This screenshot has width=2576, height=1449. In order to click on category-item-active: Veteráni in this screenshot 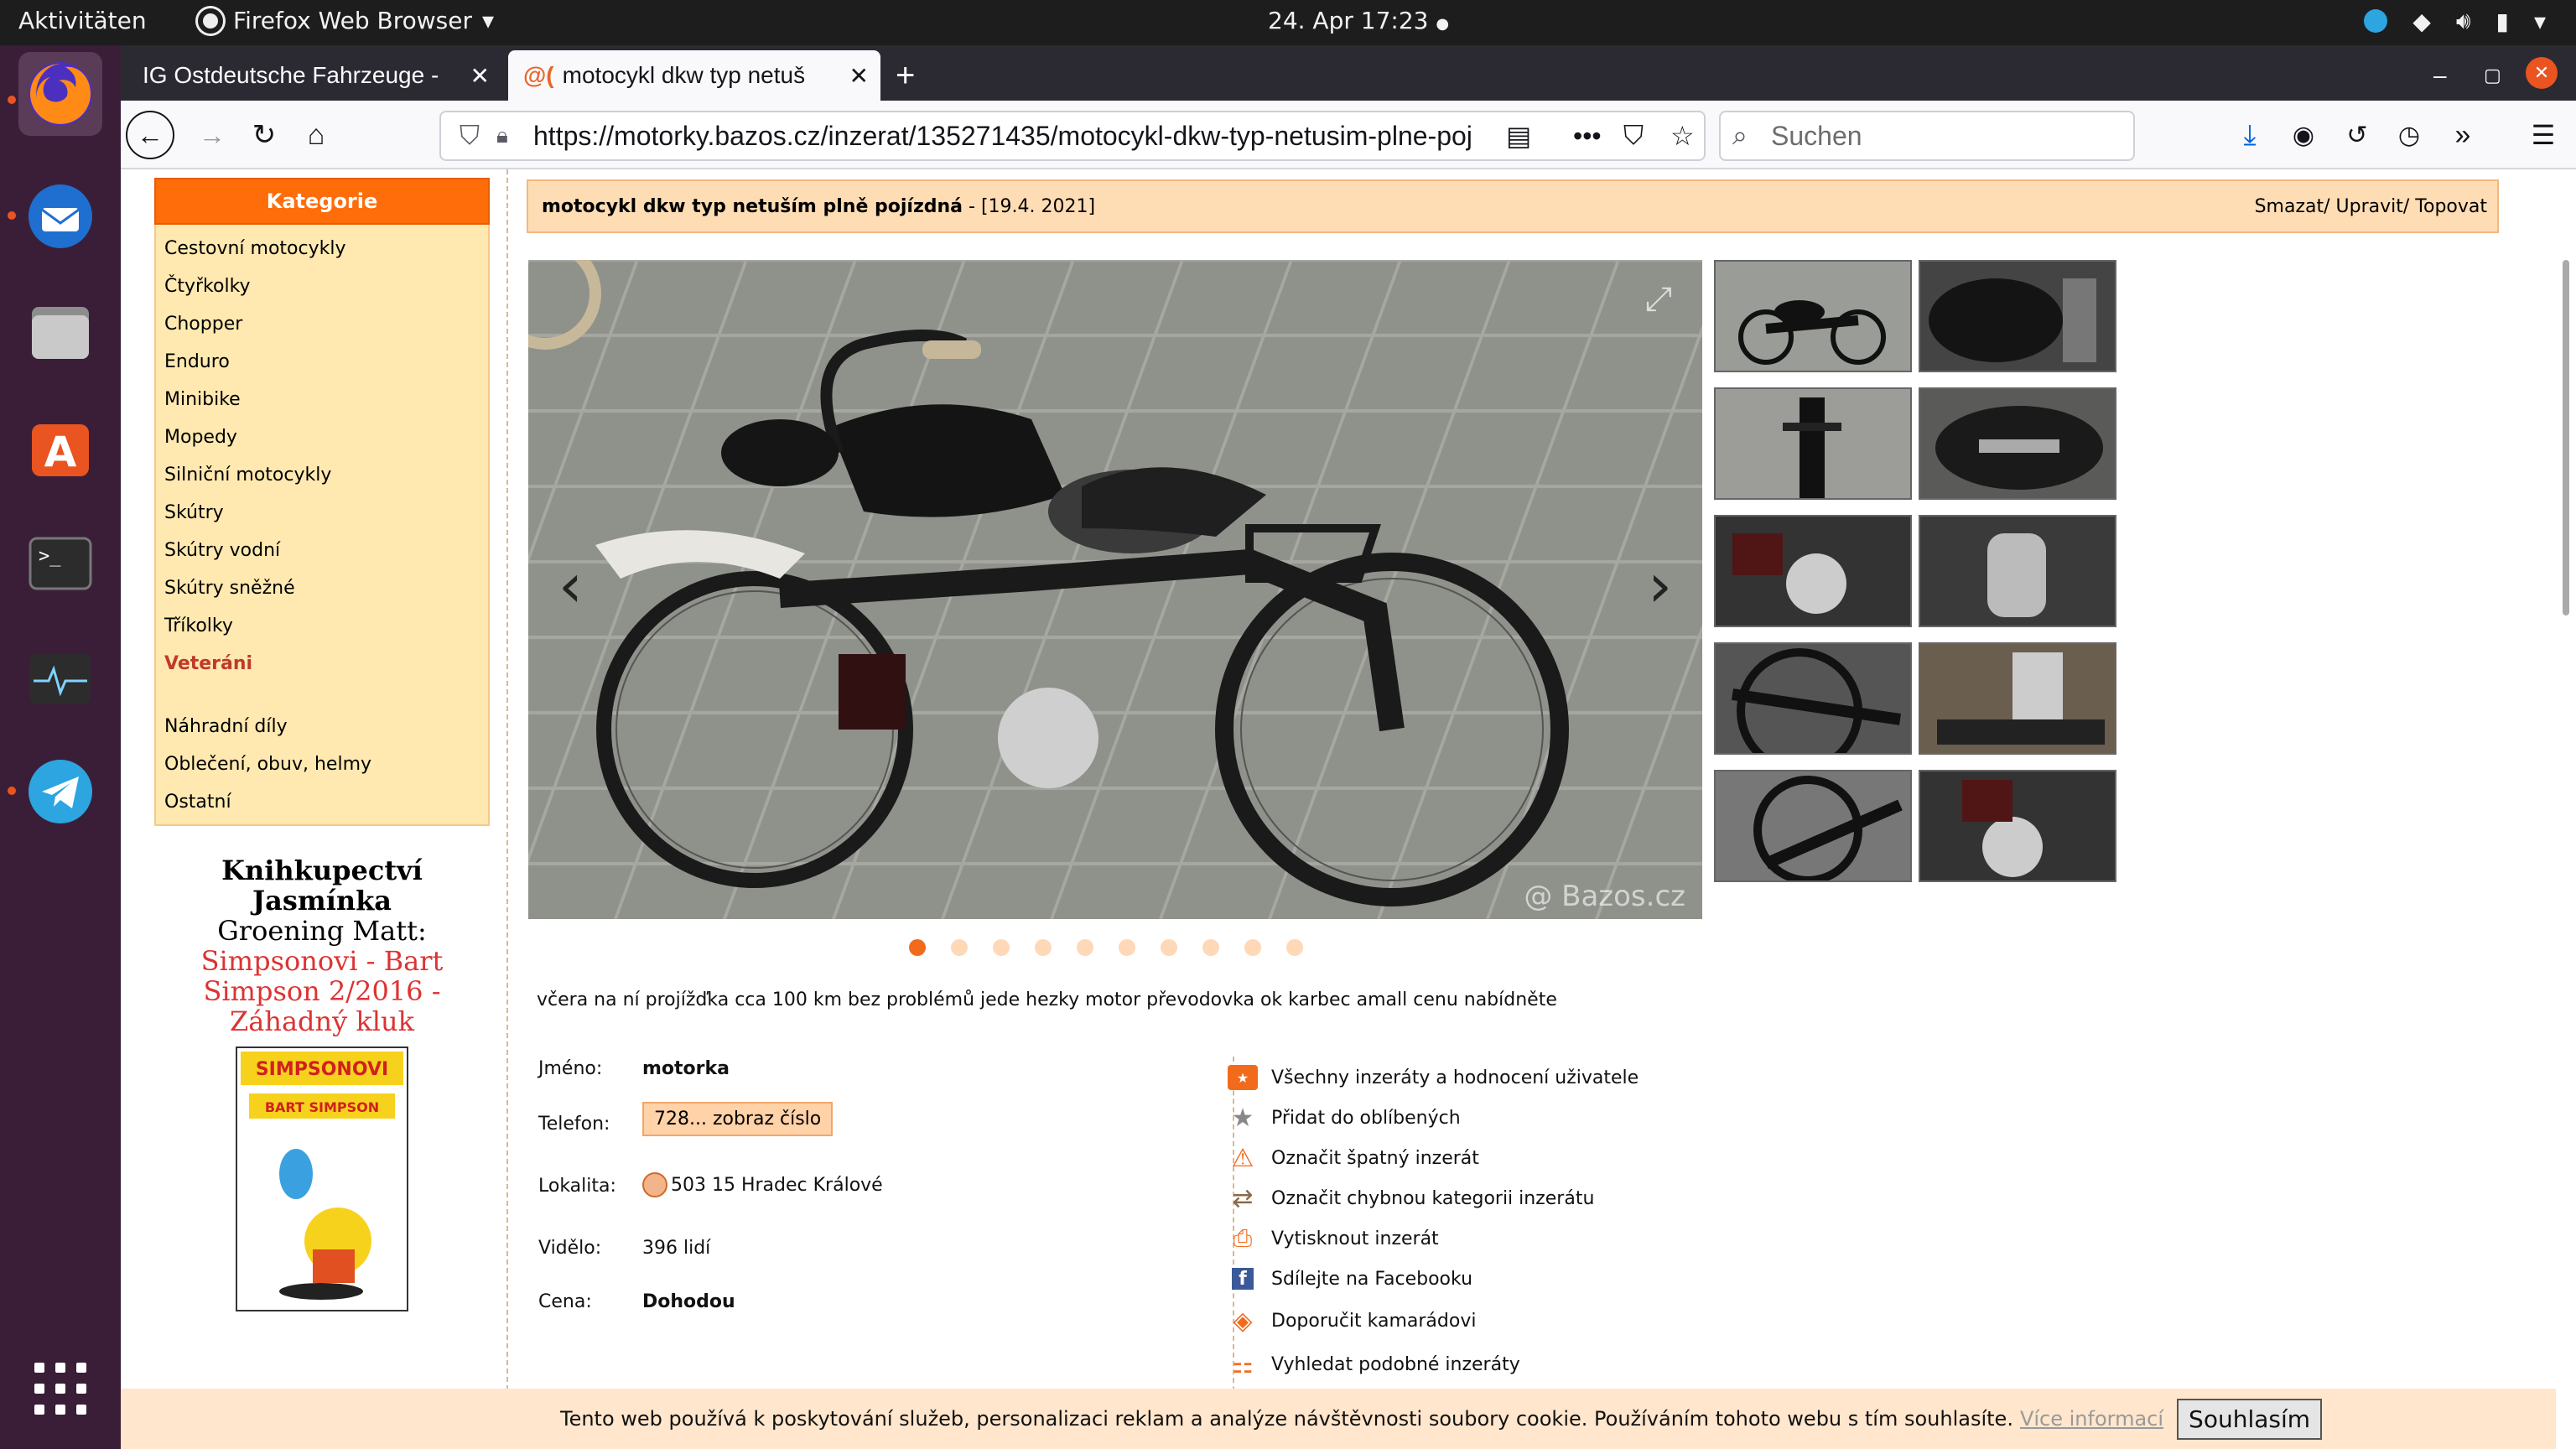, I will do `click(322, 664)`.